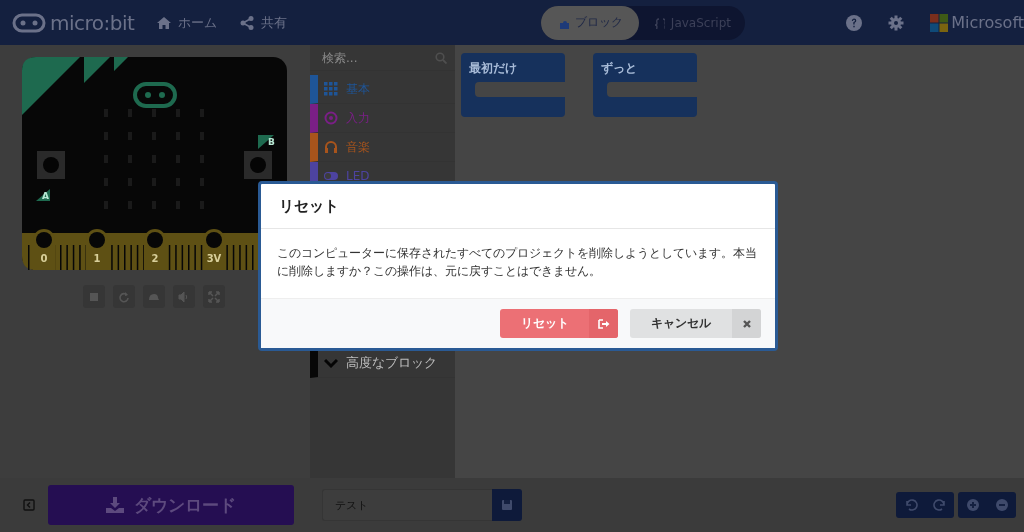  I want to click on fullscreen-button, so click(214, 296).